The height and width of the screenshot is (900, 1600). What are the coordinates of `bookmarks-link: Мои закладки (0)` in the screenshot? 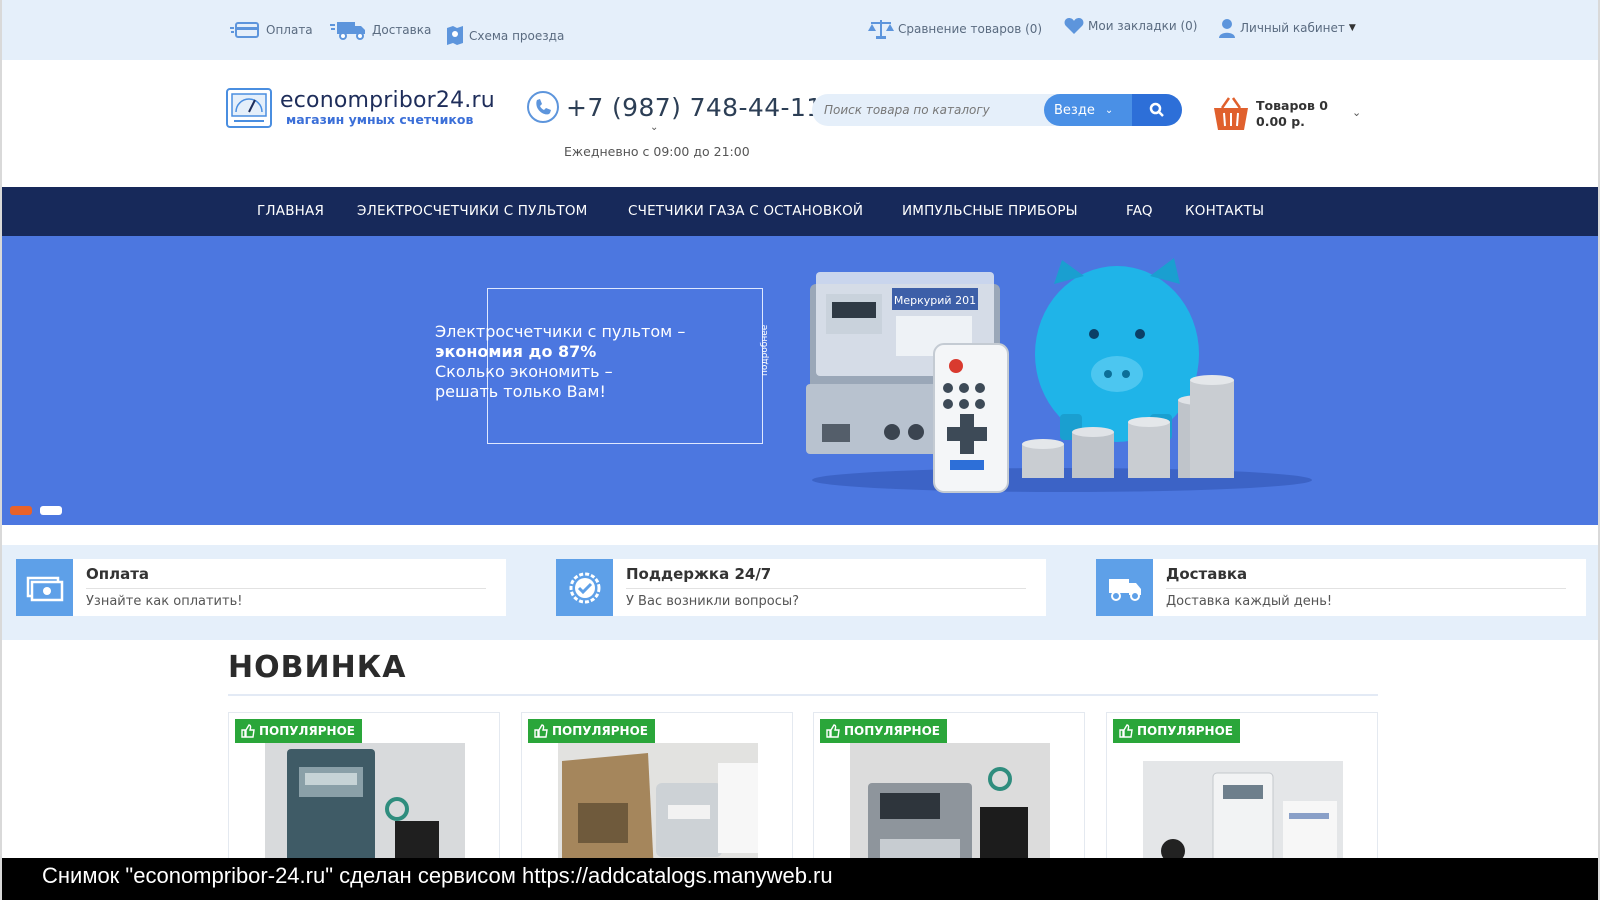 It's located at (1130, 28).